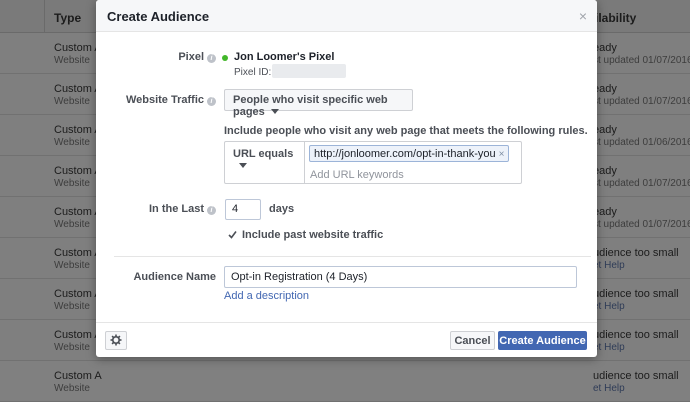  Describe the element at coordinates (346, 322) in the screenshot. I see `footer-divider` at that location.